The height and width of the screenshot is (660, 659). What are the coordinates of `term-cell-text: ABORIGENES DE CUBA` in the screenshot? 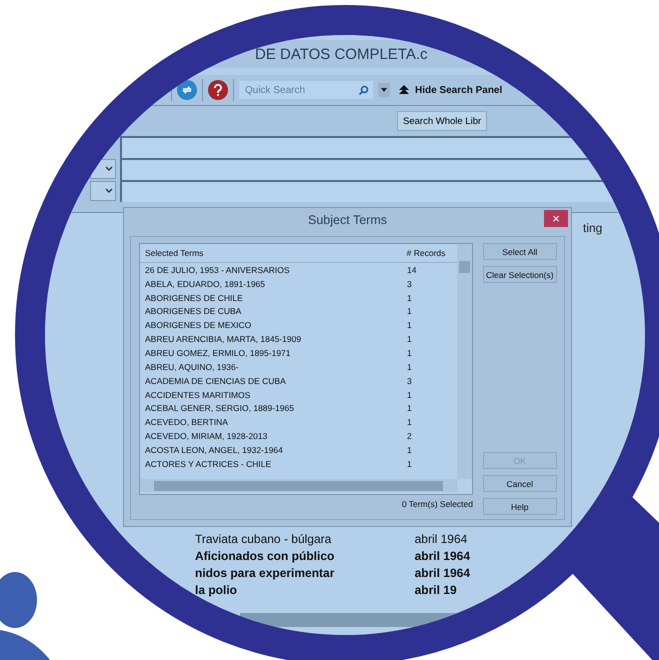 It's located at (193, 311).